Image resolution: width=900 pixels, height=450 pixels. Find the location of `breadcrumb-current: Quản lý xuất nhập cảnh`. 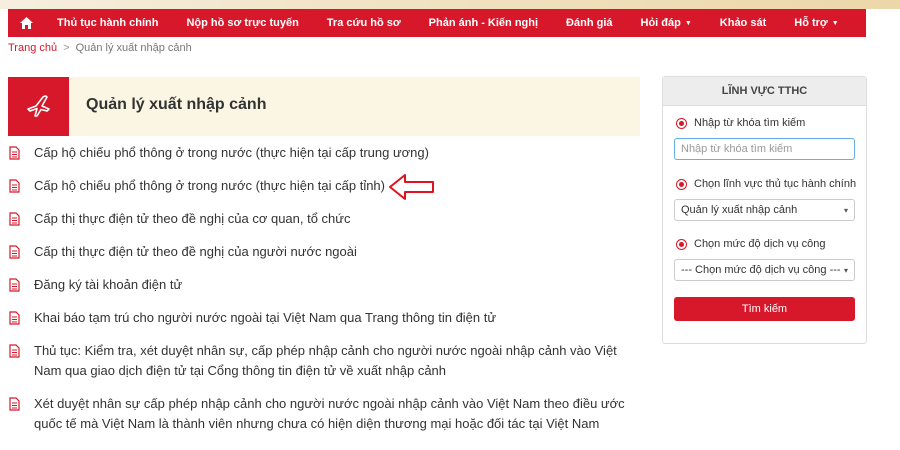

breadcrumb-current: Quản lý xuất nhập cảnh is located at coordinates (133, 48).